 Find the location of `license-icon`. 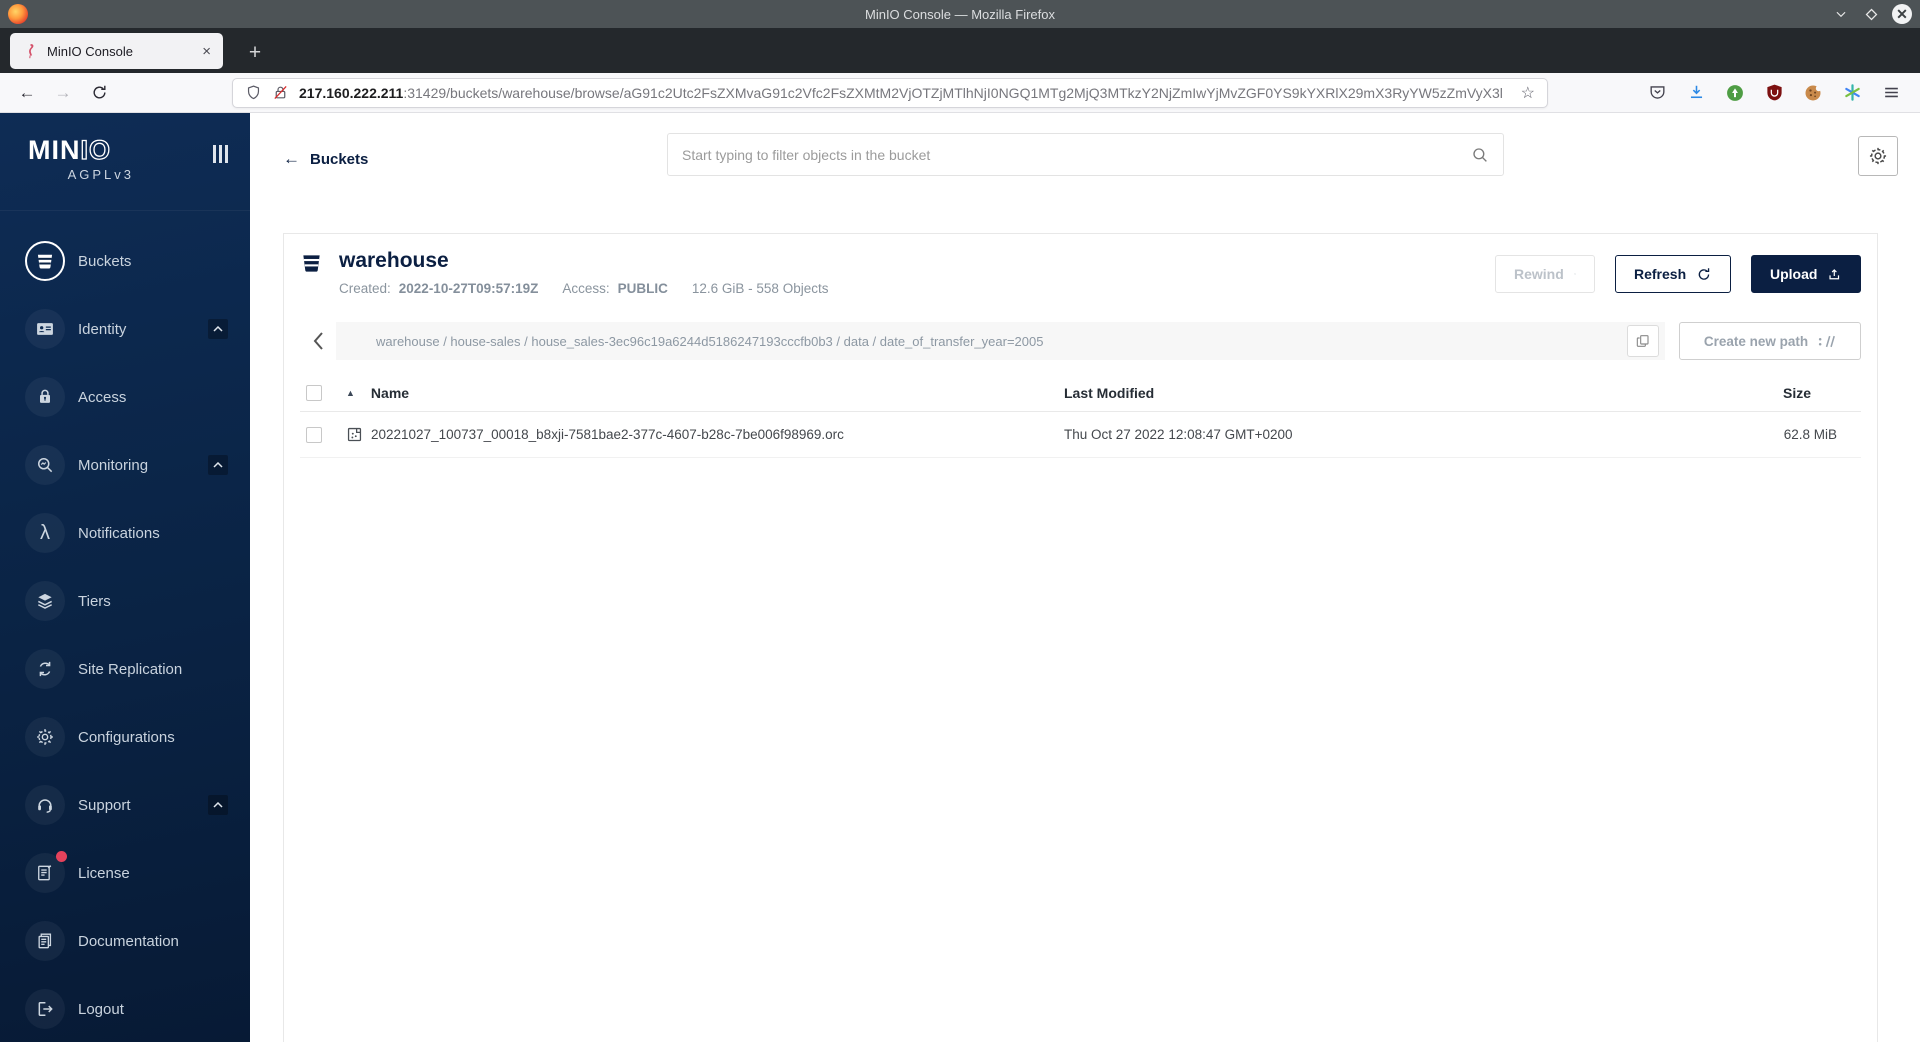

license-icon is located at coordinates (45, 873).